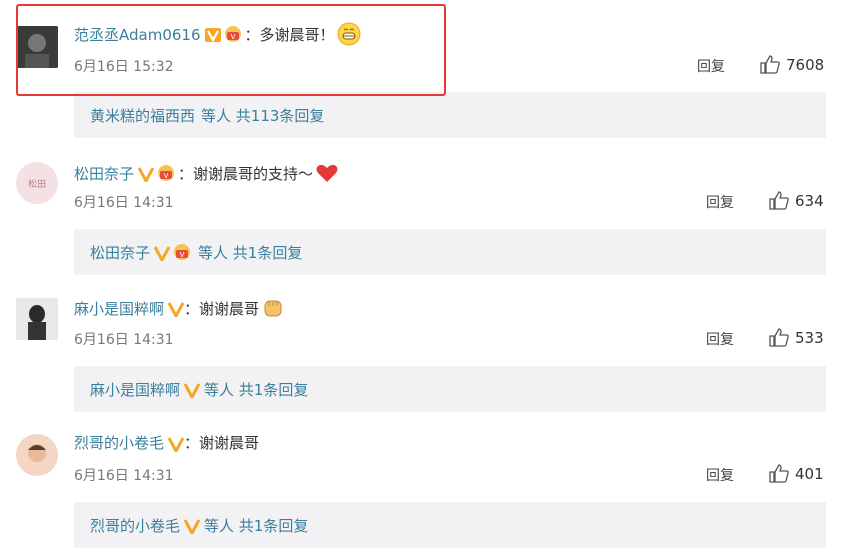 The image size is (850, 548). I want to click on sub-reply-count: 等人 共113条回复, so click(262, 115).